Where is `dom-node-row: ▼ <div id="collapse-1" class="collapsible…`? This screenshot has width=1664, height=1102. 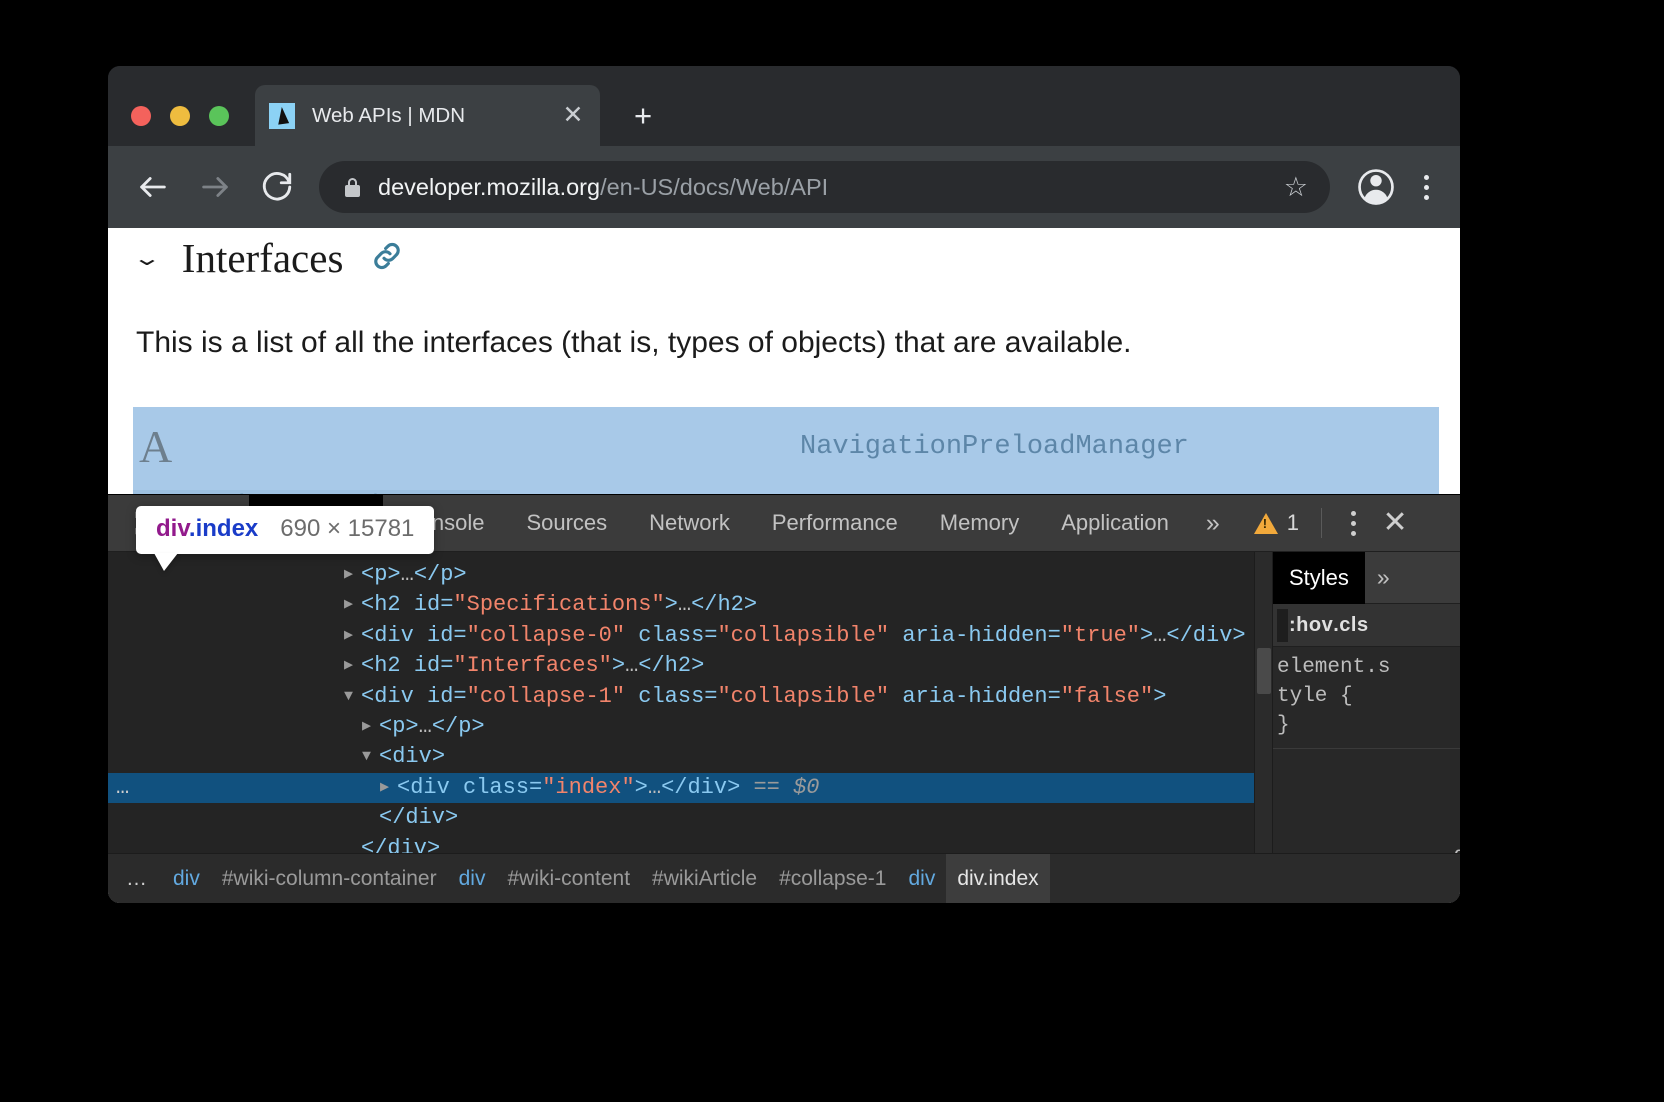 dom-node-row: ▼ <div id="collapse-1" class="collapsible… is located at coordinates (681, 697).